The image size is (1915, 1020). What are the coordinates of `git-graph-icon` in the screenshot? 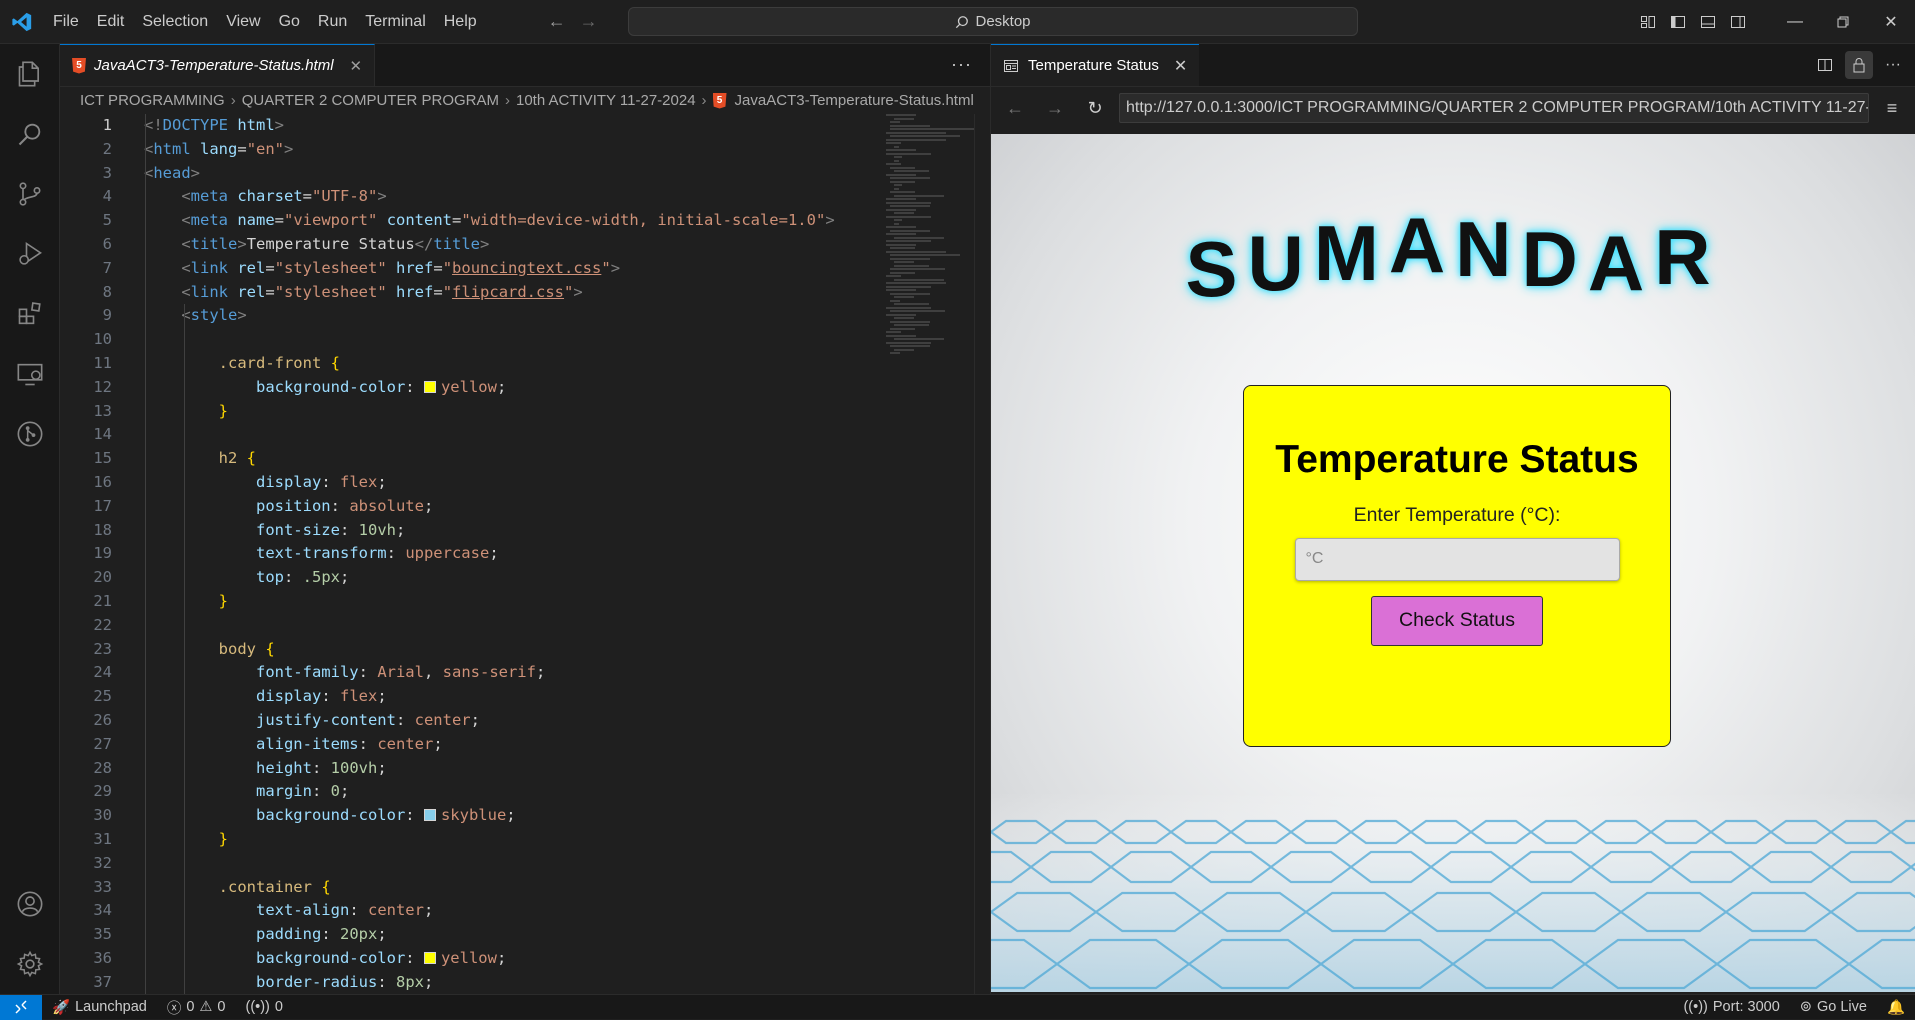 It's located at (30, 434).